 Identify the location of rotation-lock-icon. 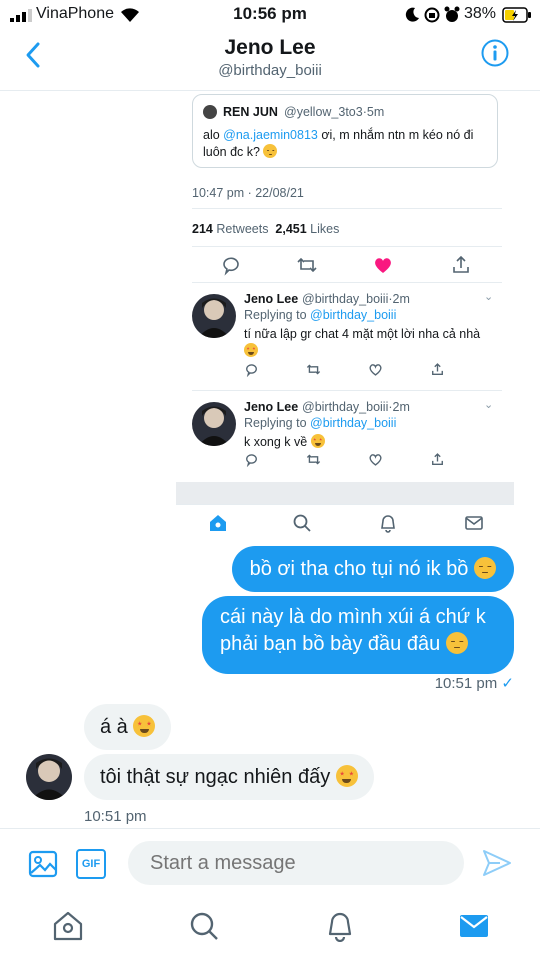
(432, 15).